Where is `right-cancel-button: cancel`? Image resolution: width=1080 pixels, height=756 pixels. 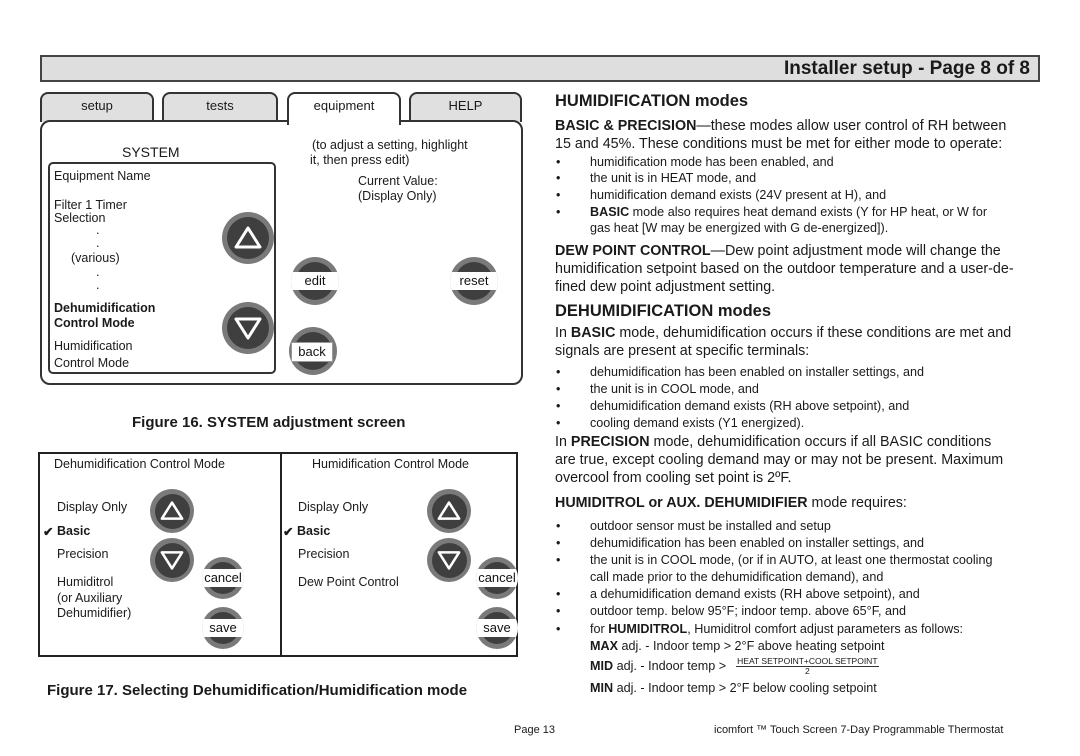 right-cancel-button: cancel is located at coordinates (497, 578).